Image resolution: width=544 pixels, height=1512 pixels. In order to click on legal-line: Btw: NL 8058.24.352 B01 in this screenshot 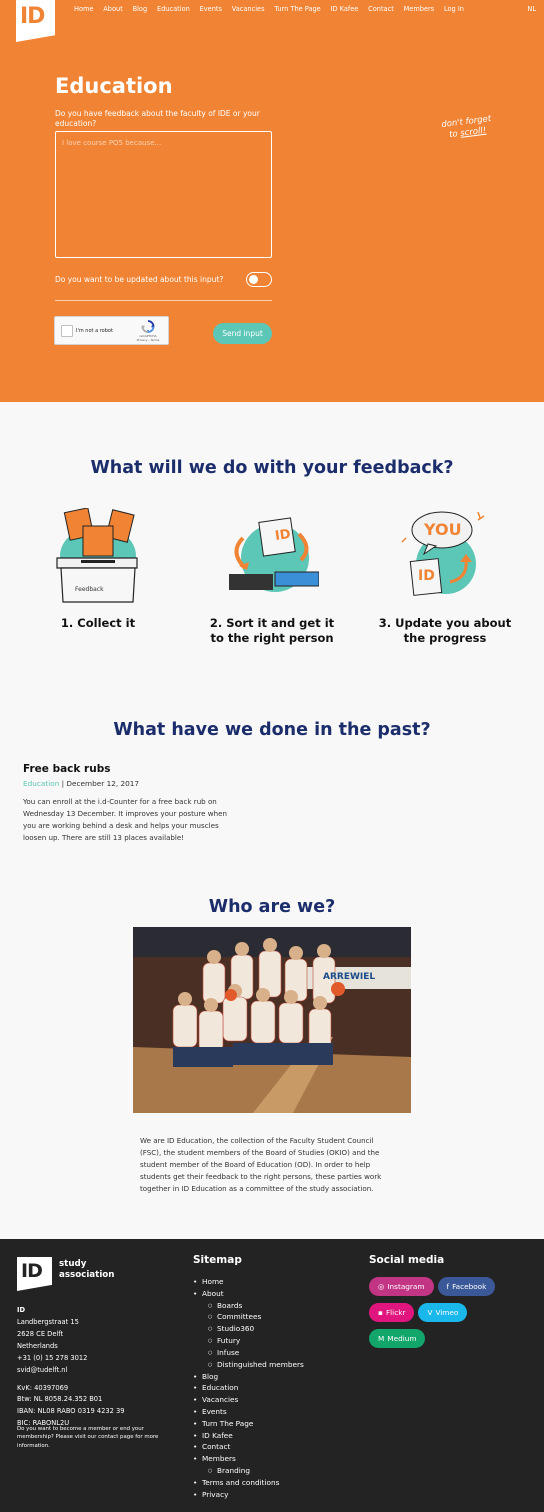, I will do `click(60, 1399)`.